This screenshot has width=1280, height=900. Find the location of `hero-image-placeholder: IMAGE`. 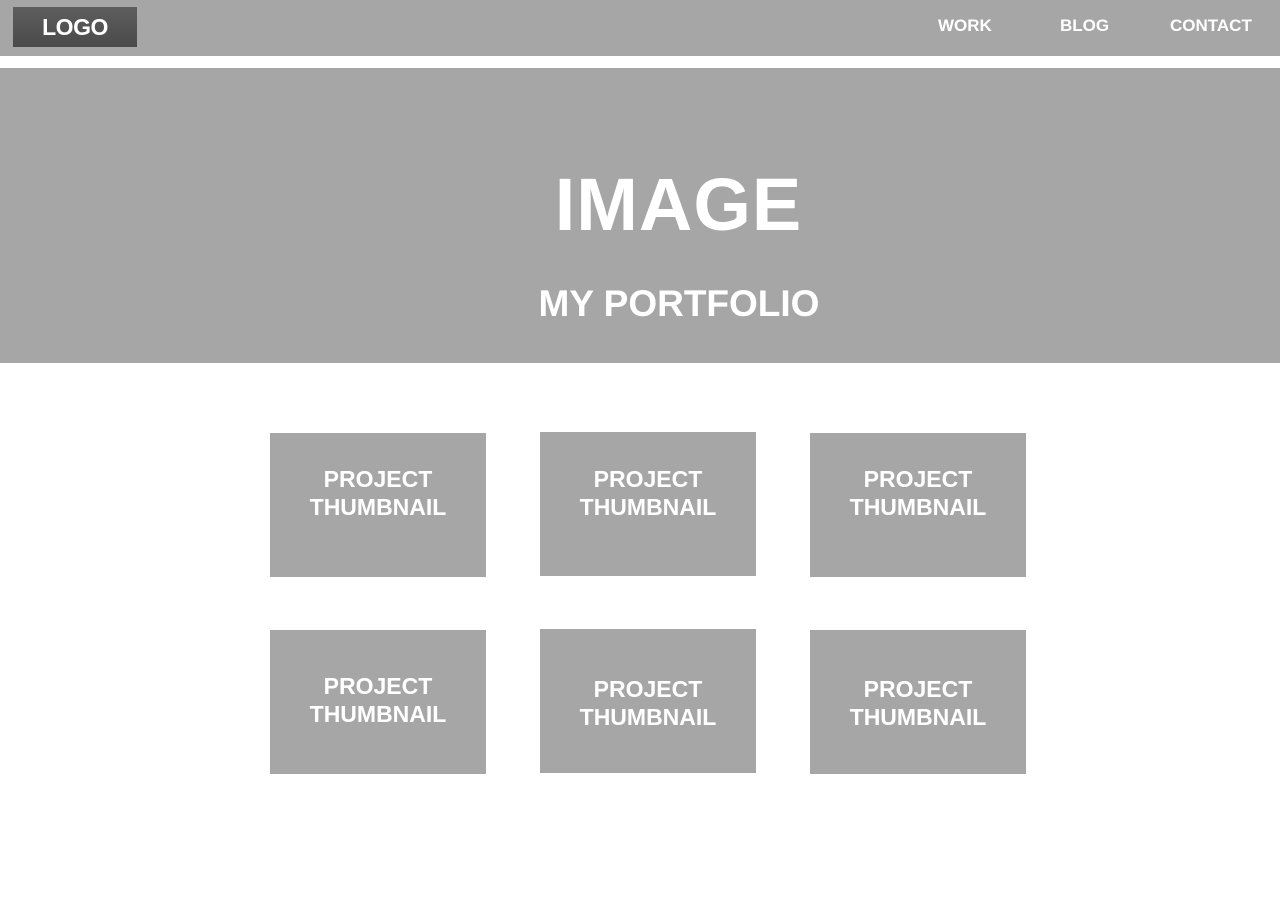

hero-image-placeholder: IMAGE is located at coordinates (678, 204).